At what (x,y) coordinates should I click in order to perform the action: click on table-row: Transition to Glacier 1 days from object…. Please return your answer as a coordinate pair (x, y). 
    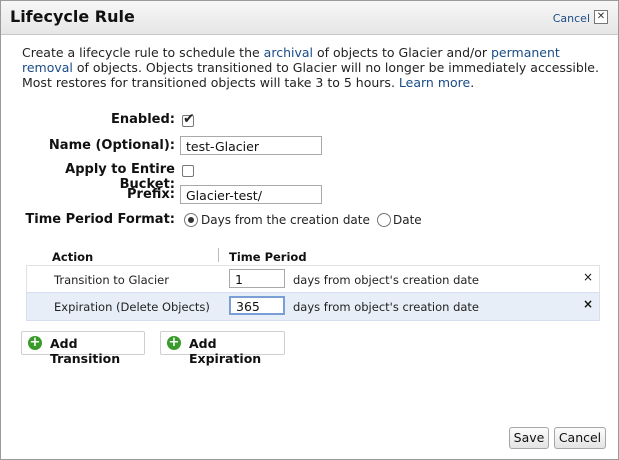
    Looking at the image, I should click on (313, 279).